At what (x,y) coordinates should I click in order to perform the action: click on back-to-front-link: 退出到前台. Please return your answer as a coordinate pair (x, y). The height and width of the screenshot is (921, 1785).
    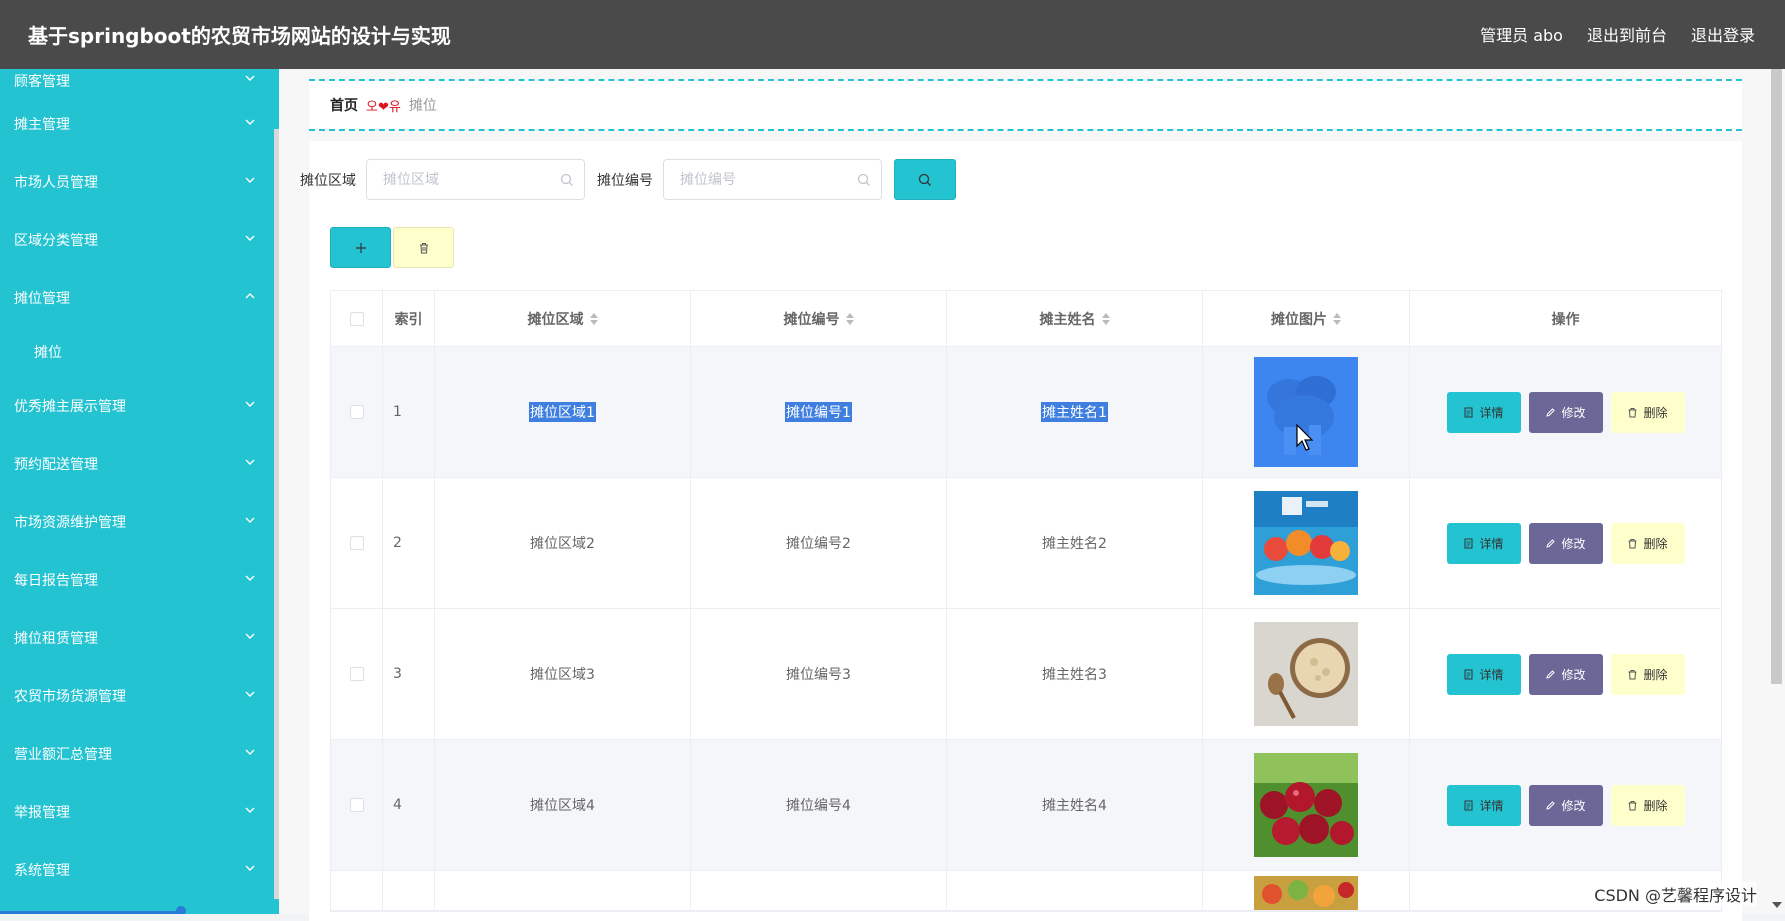
    Looking at the image, I should click on (1627, 34).